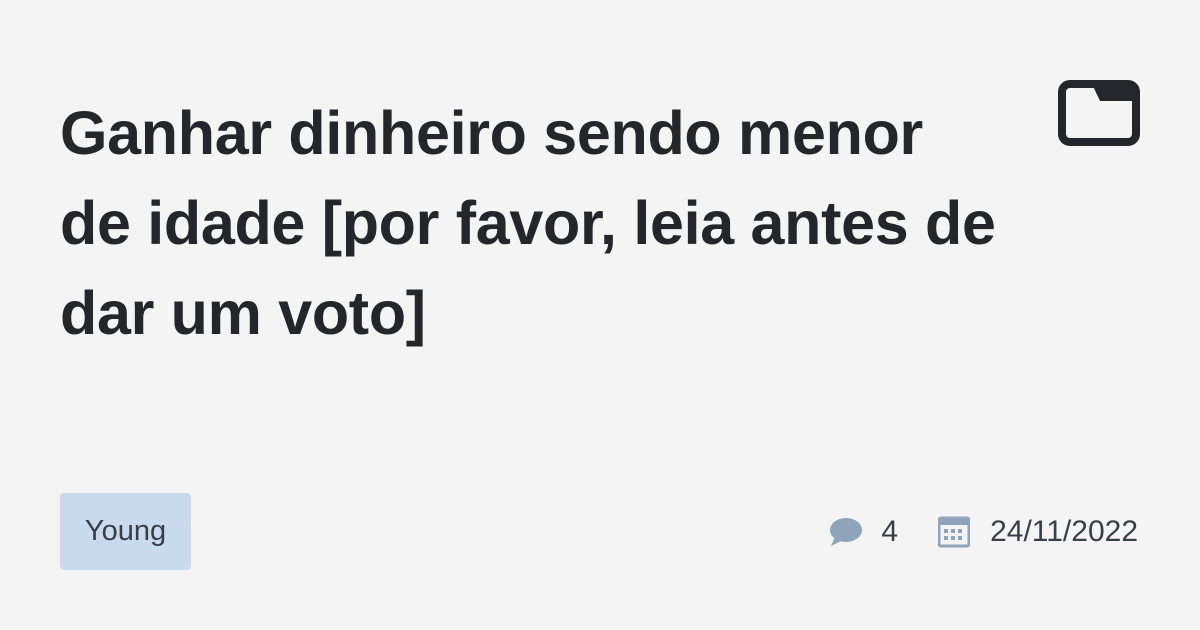 This screenshot has height=630, width=1200. What do you see at coordinates (846, 532) in the screenshot?
I see `comment-icon` at bounding box center [846, 532].